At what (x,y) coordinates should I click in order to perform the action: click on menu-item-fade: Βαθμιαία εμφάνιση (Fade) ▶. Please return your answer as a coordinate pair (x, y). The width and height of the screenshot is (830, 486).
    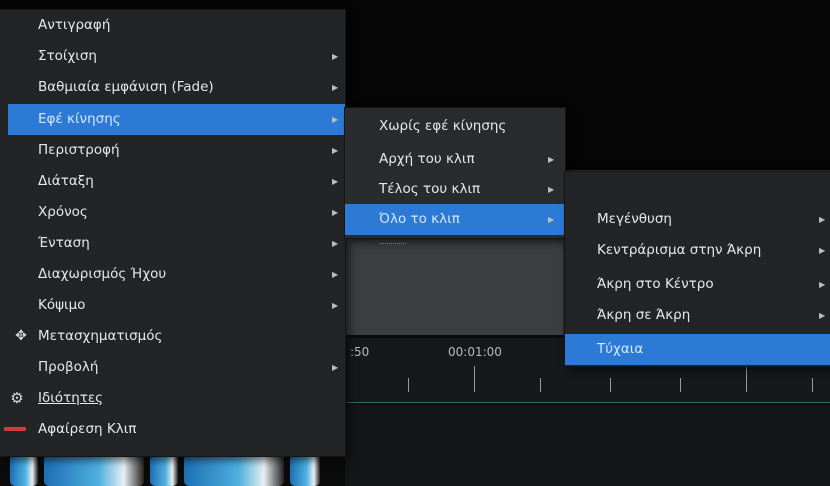
    Looking at the image, I should click on (172, 87).